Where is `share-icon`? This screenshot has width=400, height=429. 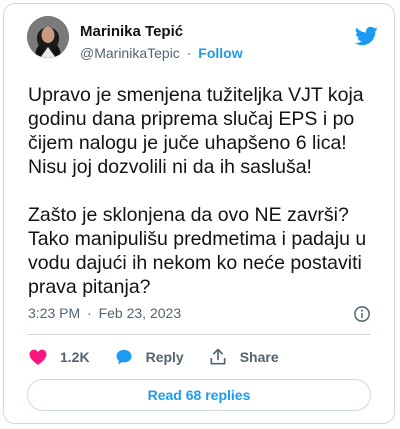
share-icon is located at coordinates (218, 356).